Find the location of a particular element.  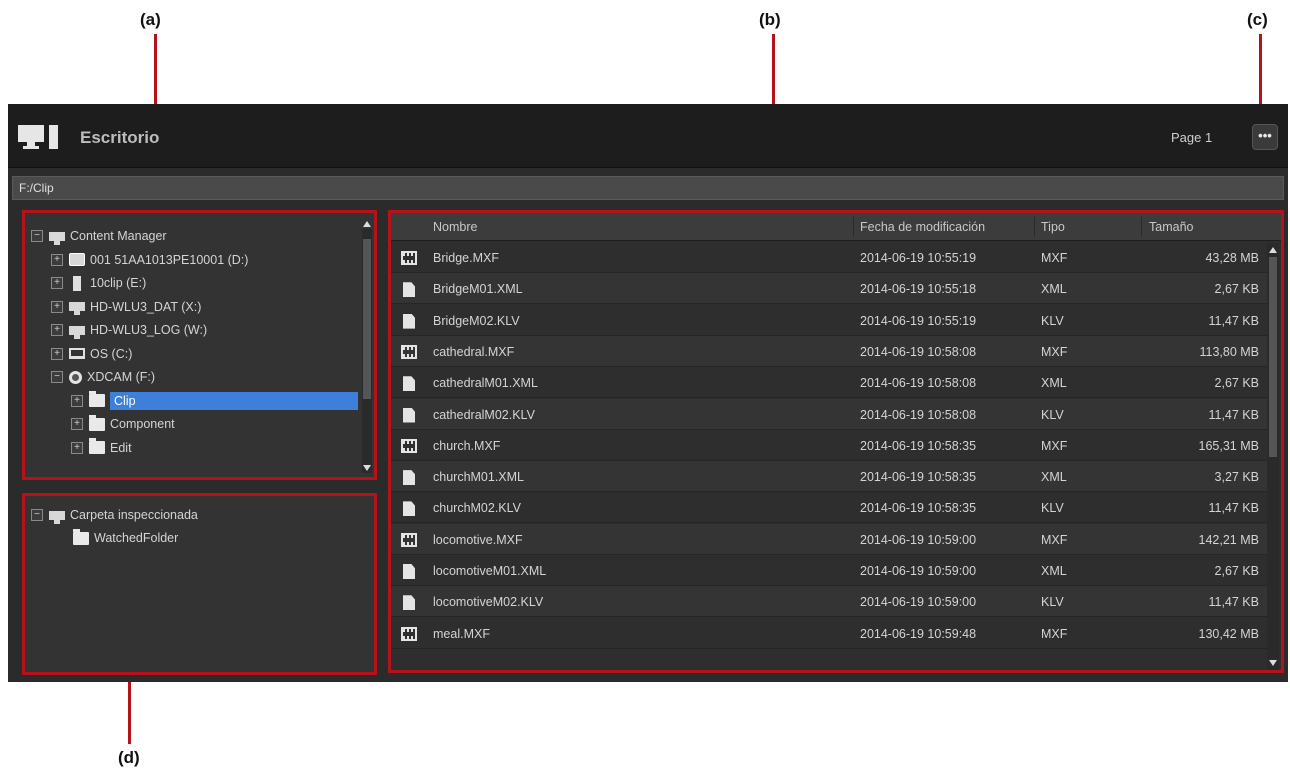

file-name: locomotiveM01.XML is located at coordinates (490, 571).